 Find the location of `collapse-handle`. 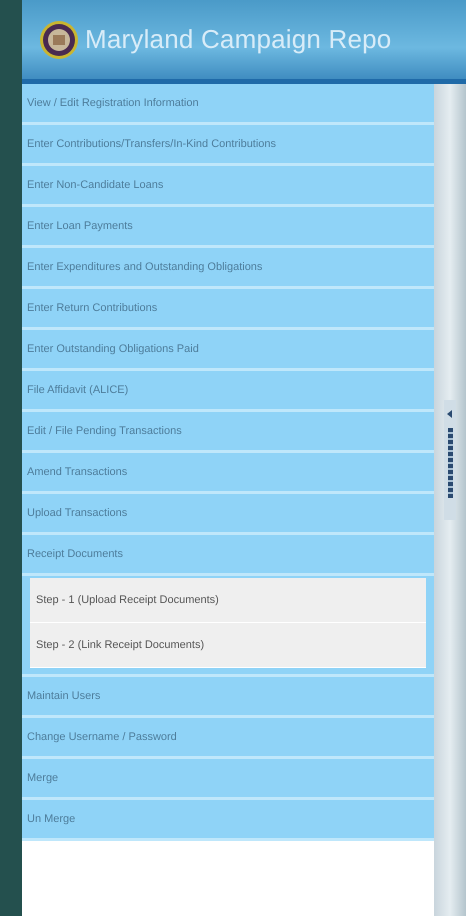

collapse-handle is located at coordinates (450, 460).